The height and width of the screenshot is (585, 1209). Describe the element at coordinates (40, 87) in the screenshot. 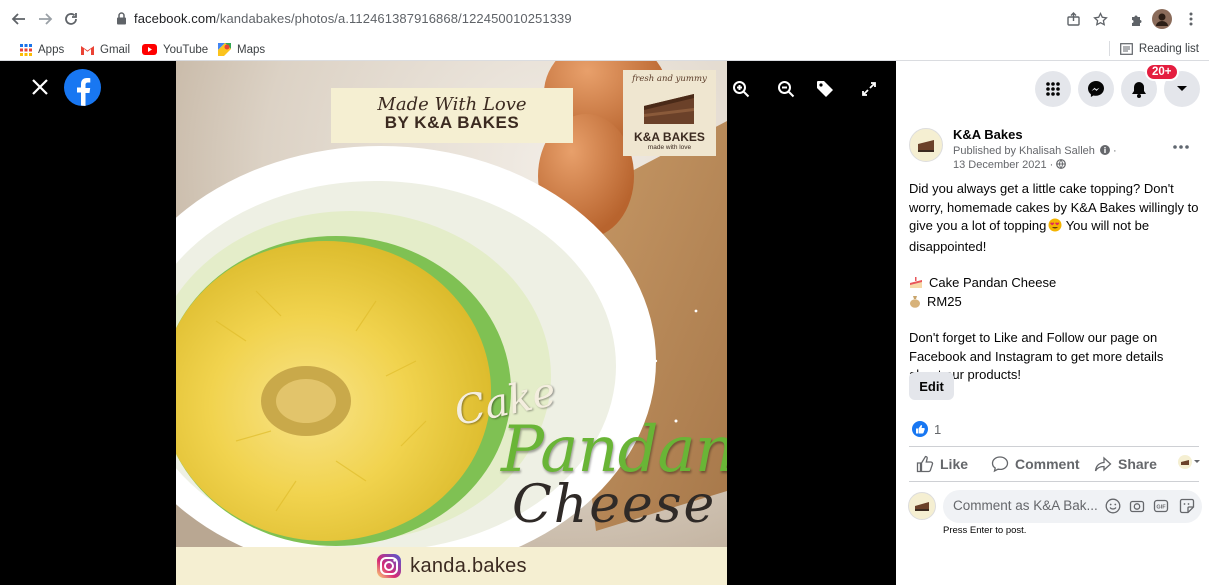

I see `close-viewer-button` at that location.